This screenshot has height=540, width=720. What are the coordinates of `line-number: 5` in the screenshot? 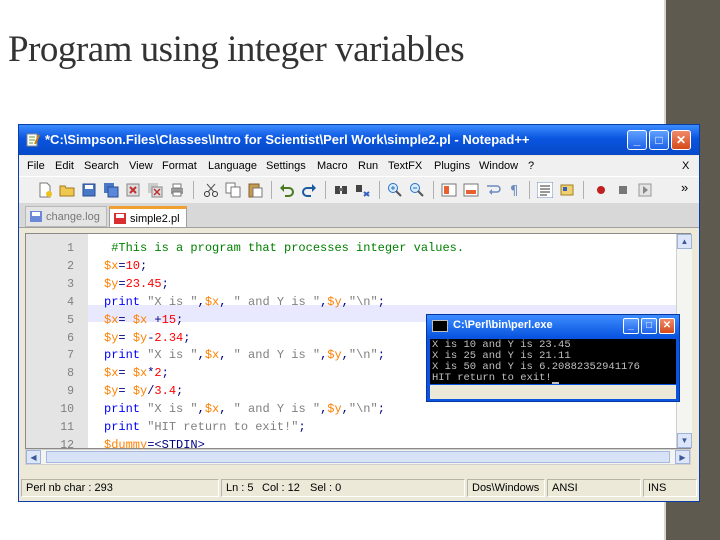 It's located at (70, 320).